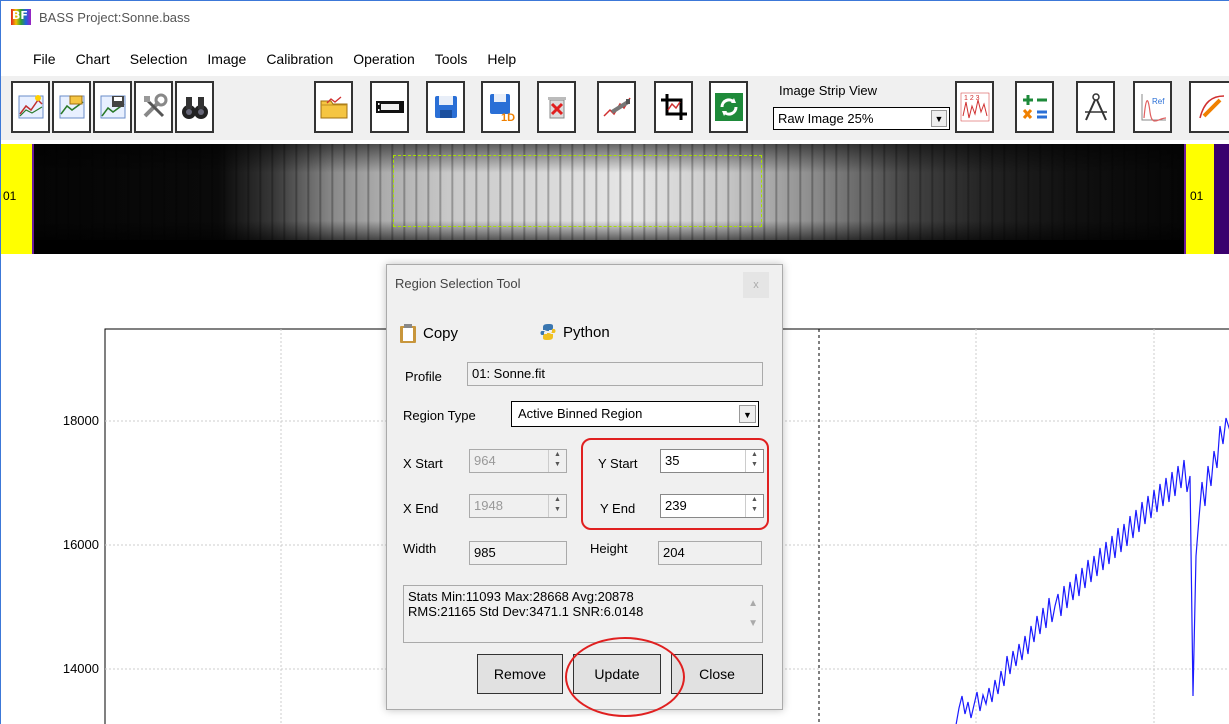 This screenshot has height=724, width=1229. I want to click on x-start-value: 964, so click(485, 460).